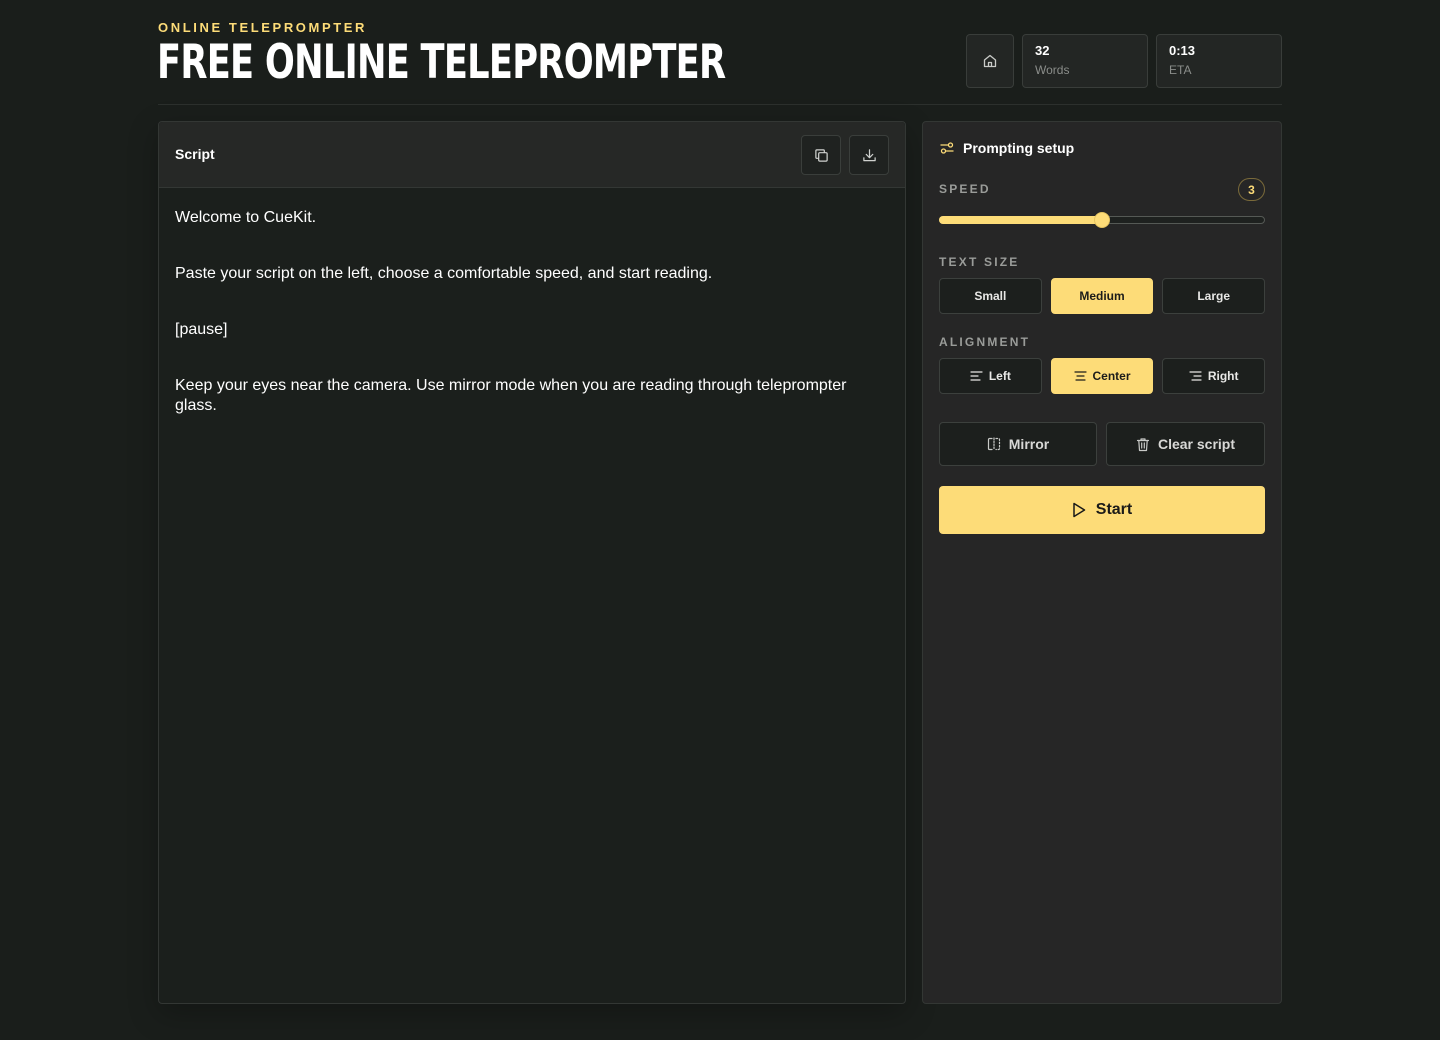 This screenshot has height=1040, width=1440. I want to click on clear-script-button: Clear script, so click(1185, 444).